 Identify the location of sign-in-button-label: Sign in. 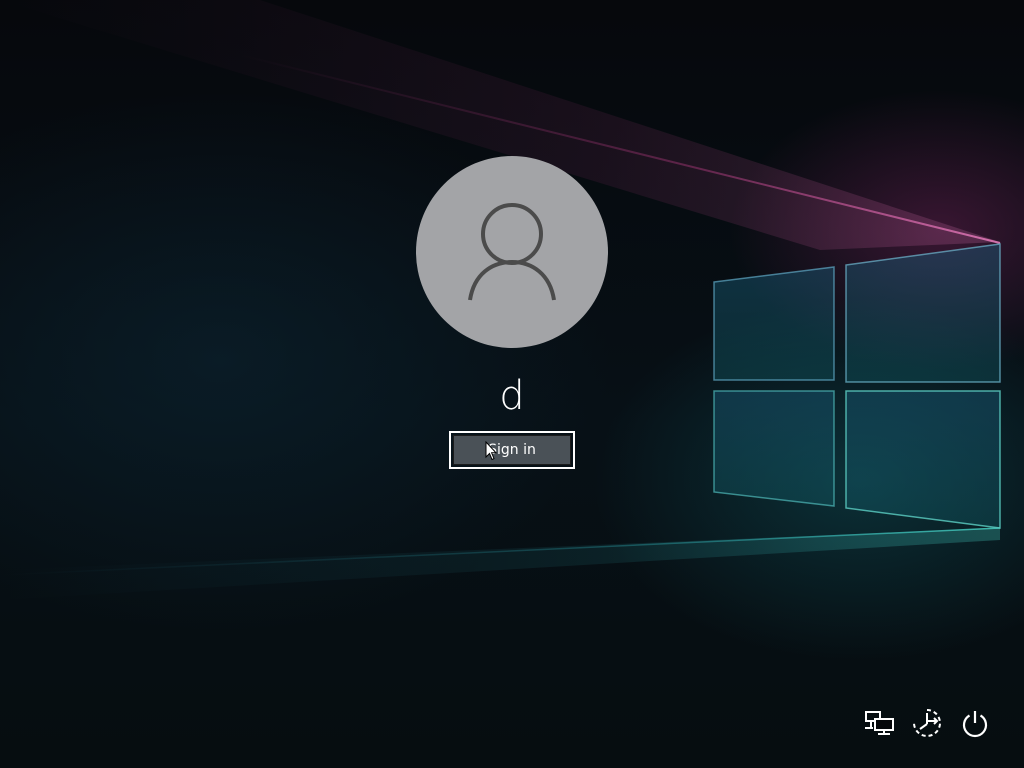
(512, 450).